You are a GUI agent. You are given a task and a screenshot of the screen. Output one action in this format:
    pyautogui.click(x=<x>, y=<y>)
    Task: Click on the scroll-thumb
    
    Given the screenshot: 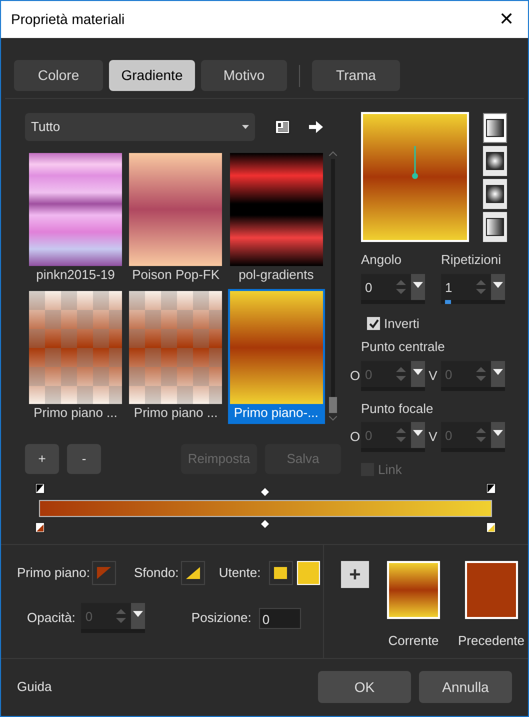 What is the action you would take?
    pyautogui.click(x=333, y=405)
    